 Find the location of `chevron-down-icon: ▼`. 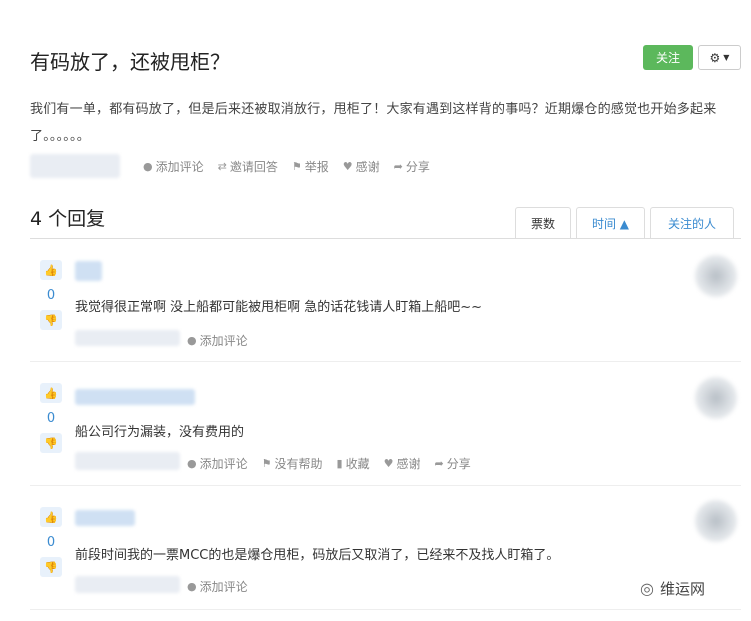

chevron-down-icon: ▼ is located at coordinates (726, 57).